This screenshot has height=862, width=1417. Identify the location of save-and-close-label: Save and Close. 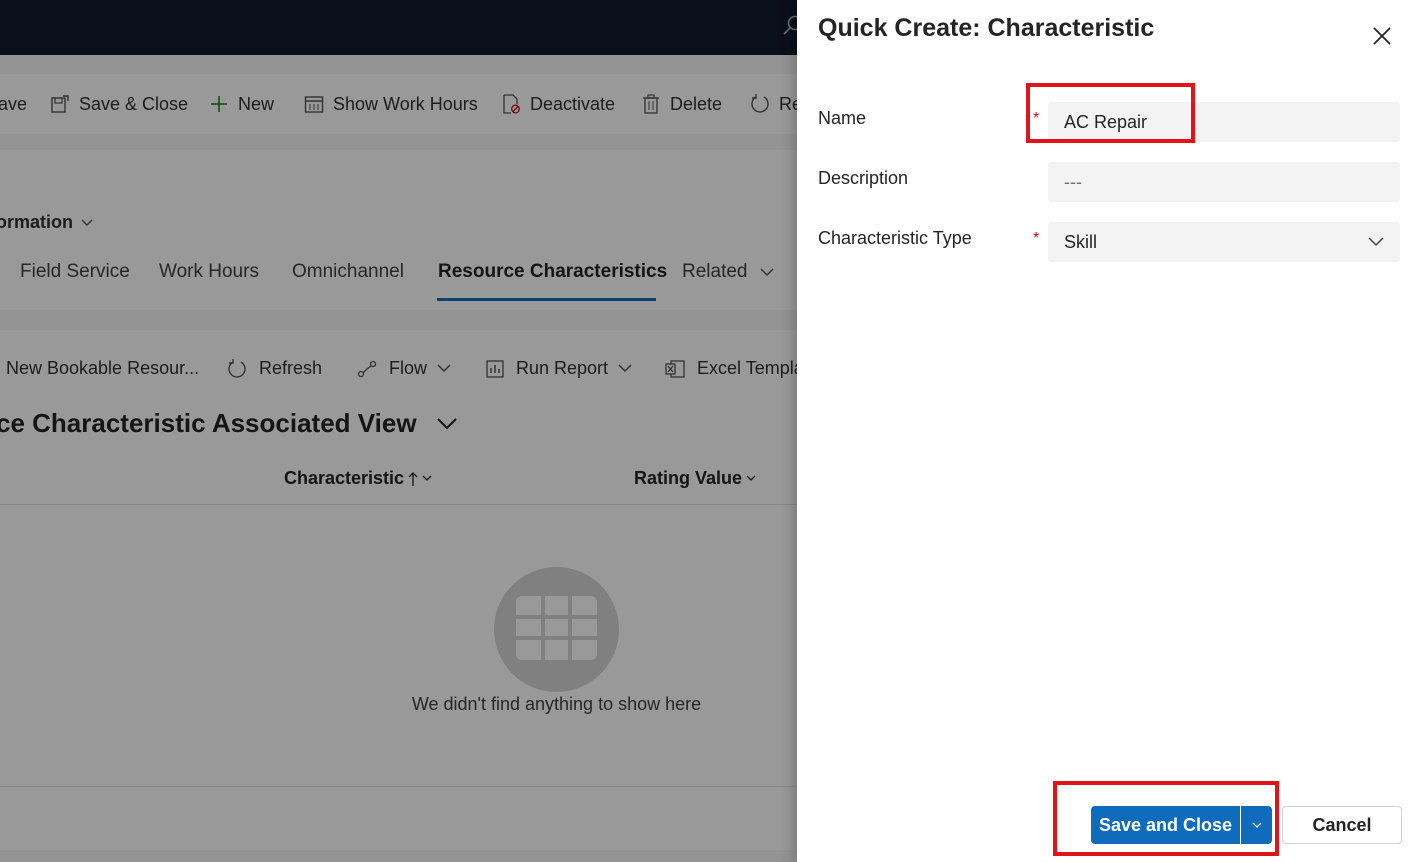
(1165, 824).